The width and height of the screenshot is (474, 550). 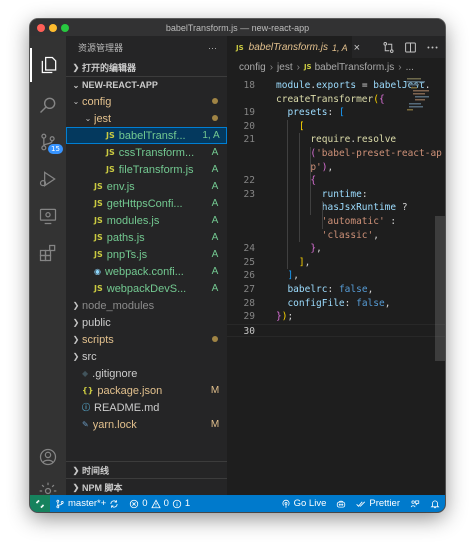 I want to click on tree-file: JS modules.js A, so click(x=146, y=220).